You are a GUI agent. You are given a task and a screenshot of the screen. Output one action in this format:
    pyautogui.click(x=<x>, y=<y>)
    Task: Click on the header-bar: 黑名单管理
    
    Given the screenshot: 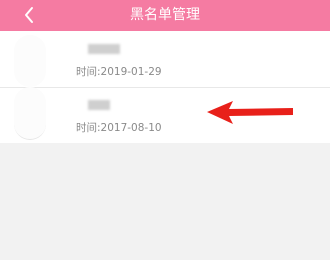 What is the action you would take?
    pyautogui.click(x=165, y=15)
    